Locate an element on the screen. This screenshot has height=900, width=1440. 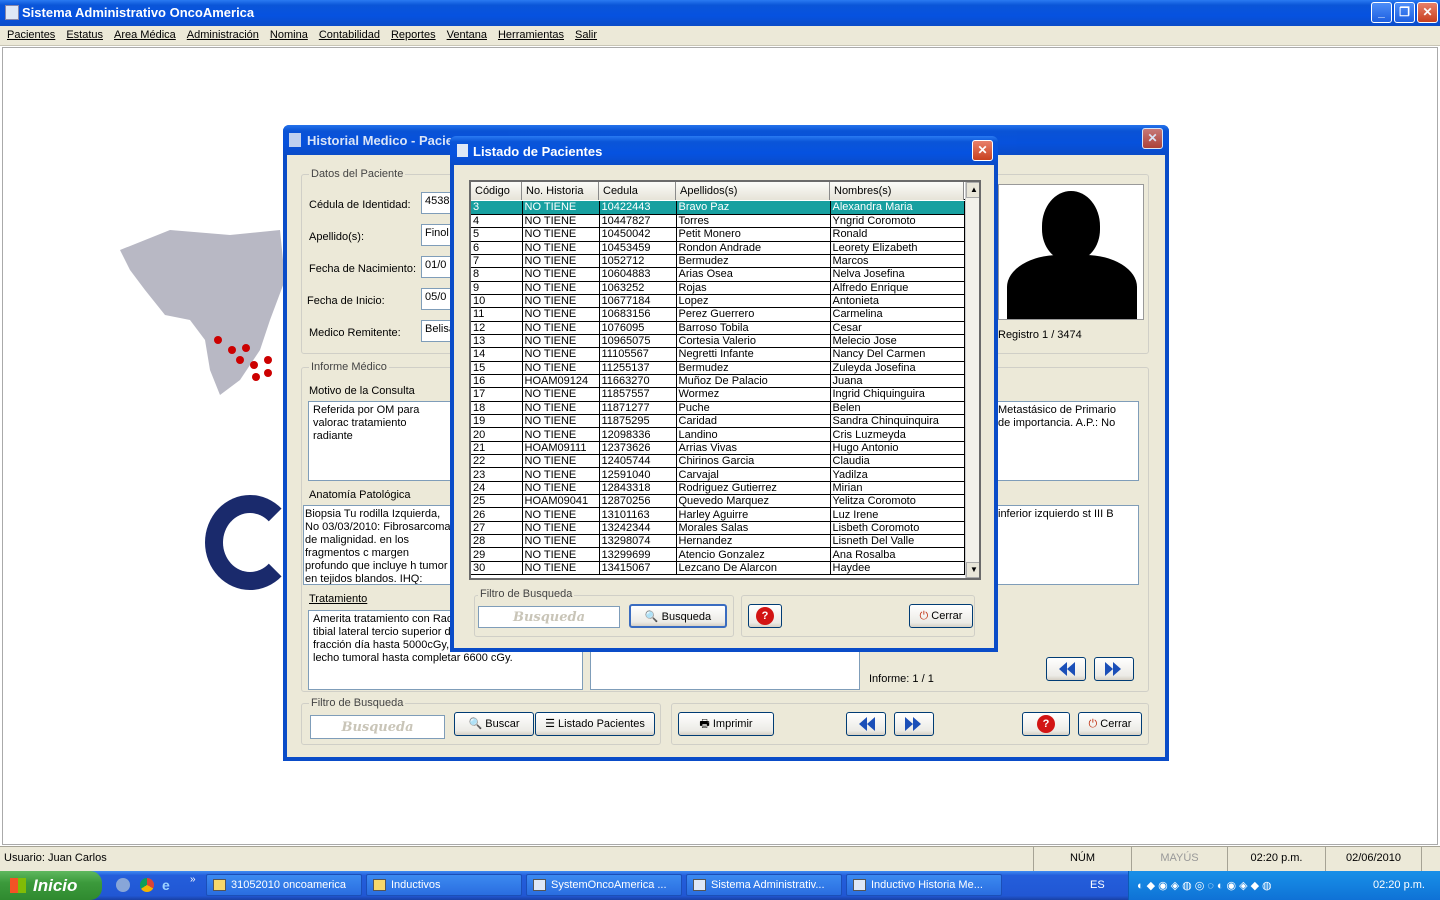
record-prev-button is located at coordinates (866, 724).